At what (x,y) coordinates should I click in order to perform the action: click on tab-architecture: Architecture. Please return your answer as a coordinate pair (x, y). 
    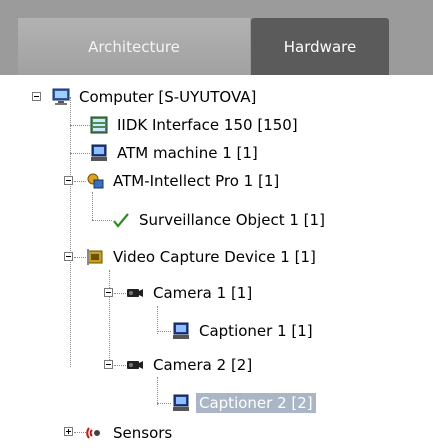
    Looking at the image, I should click on (134, 46).